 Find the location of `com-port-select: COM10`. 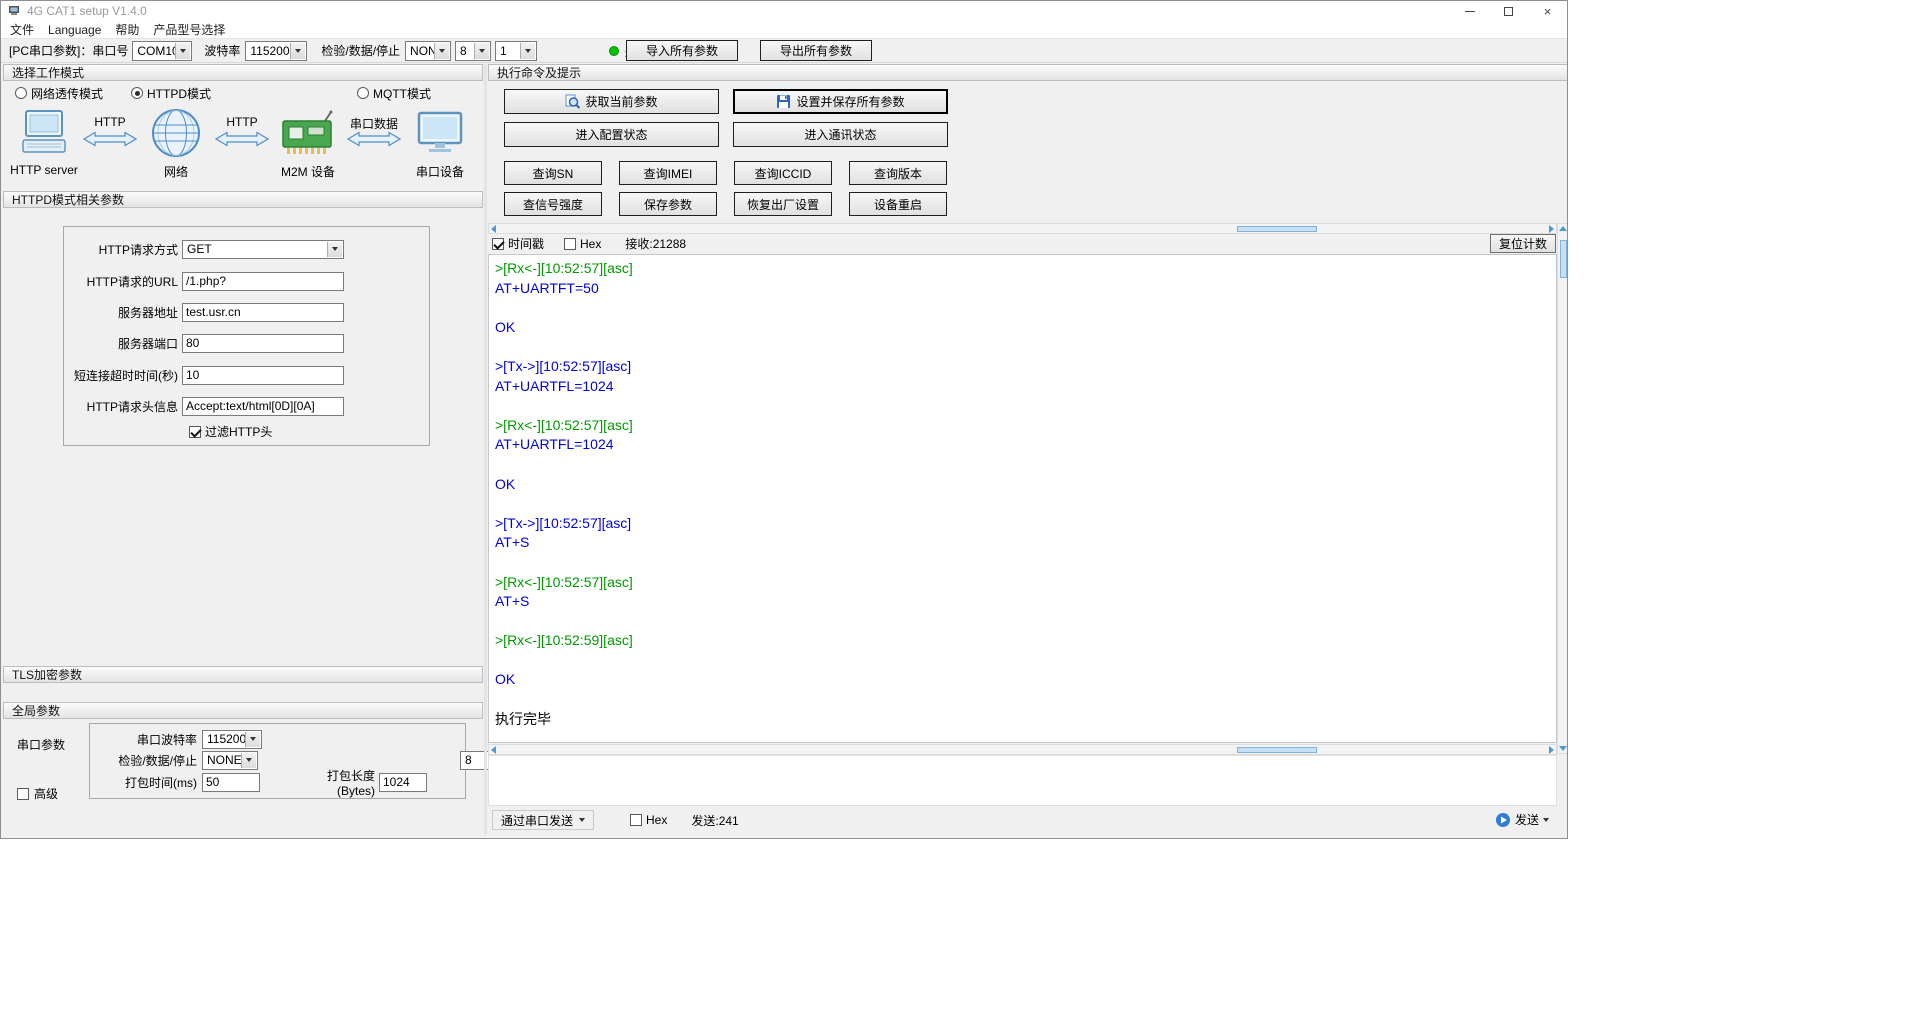

com-port-select: COM10 is located at coordinates (162, 50).